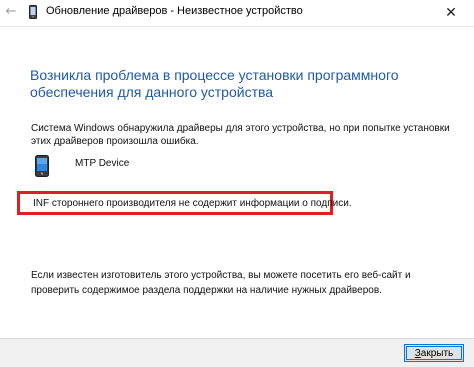 Image resolution: width=474 pixels, height=367 pixels. What do you see at coordinates (11, 12) in the screenshot?
I see `back-arrow-icon: ←` at bounding box center [11, 12].